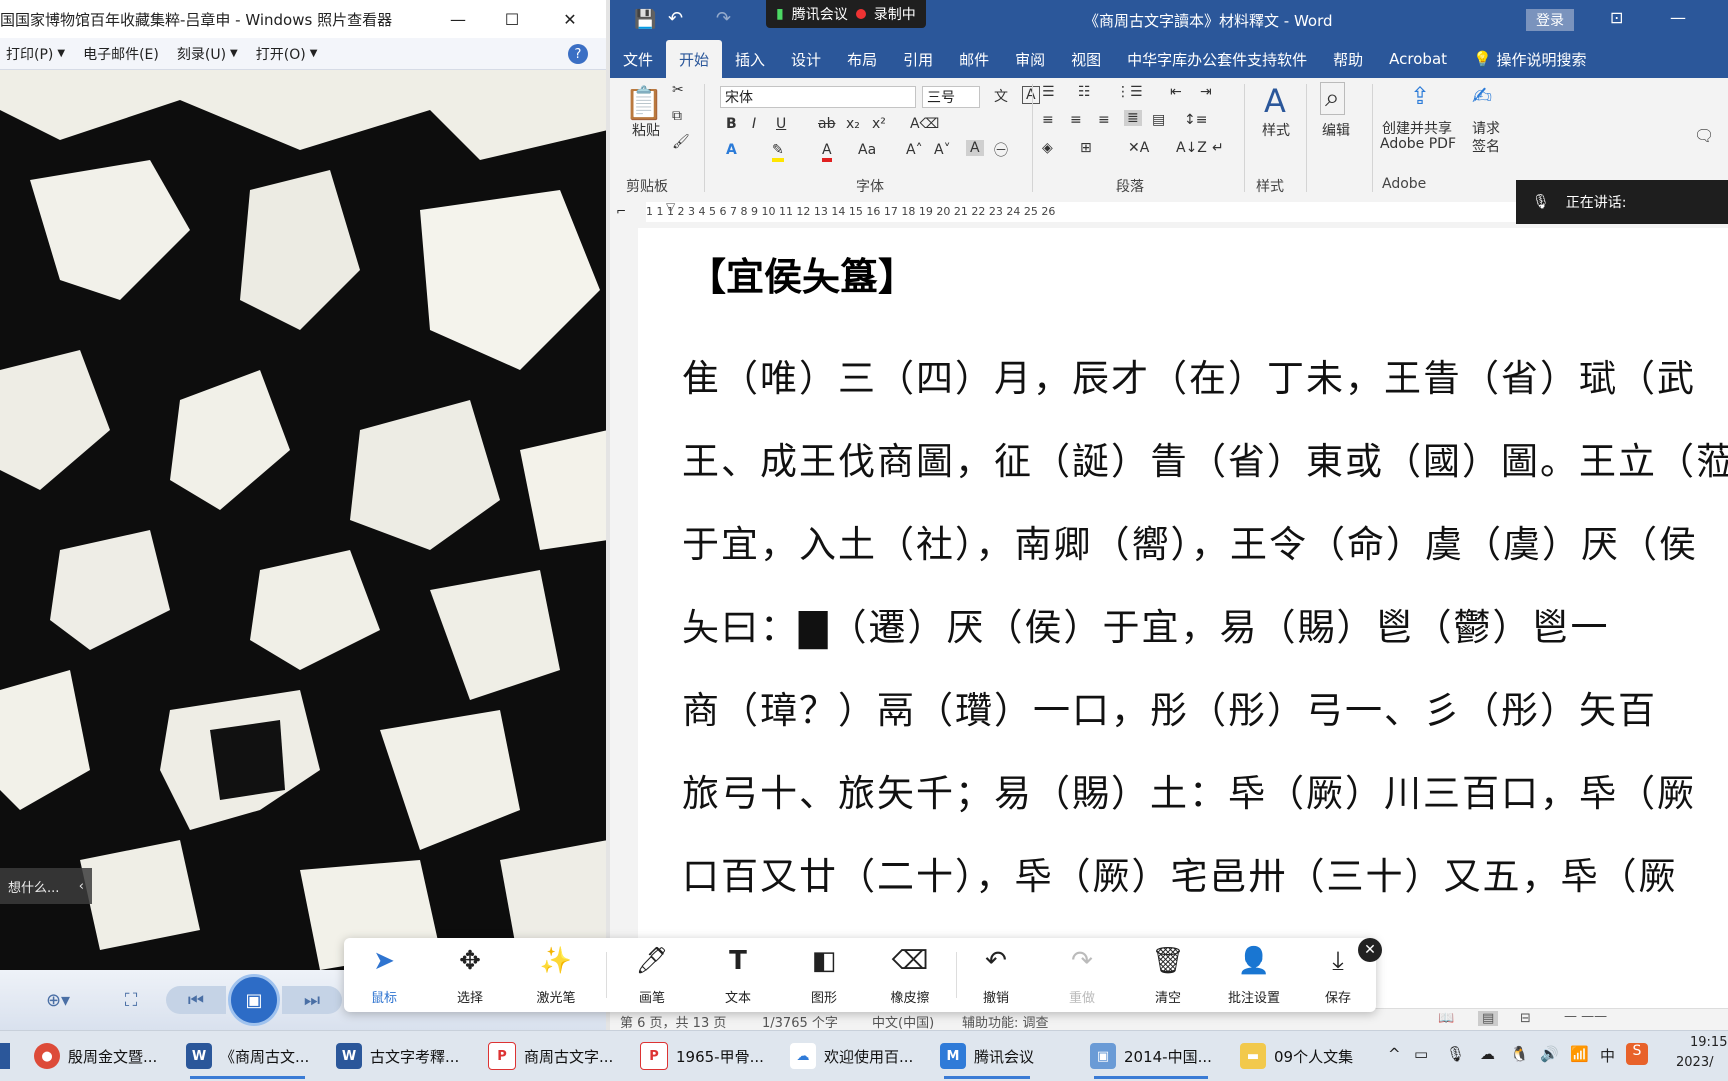  I want to click on tool-shape: ◧ 图形, so click(824, 976).